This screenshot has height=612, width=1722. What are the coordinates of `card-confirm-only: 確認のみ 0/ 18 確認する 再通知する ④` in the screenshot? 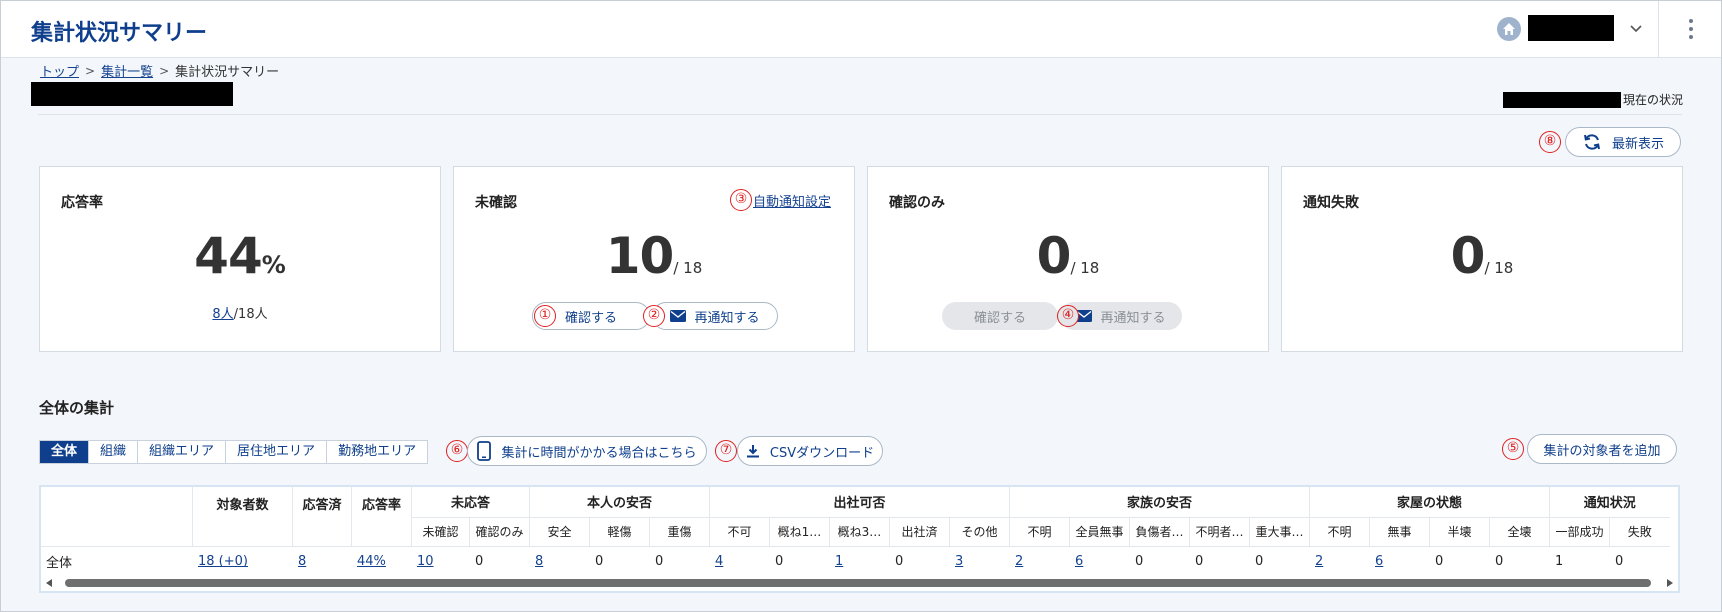 It's located at (1068, 259).